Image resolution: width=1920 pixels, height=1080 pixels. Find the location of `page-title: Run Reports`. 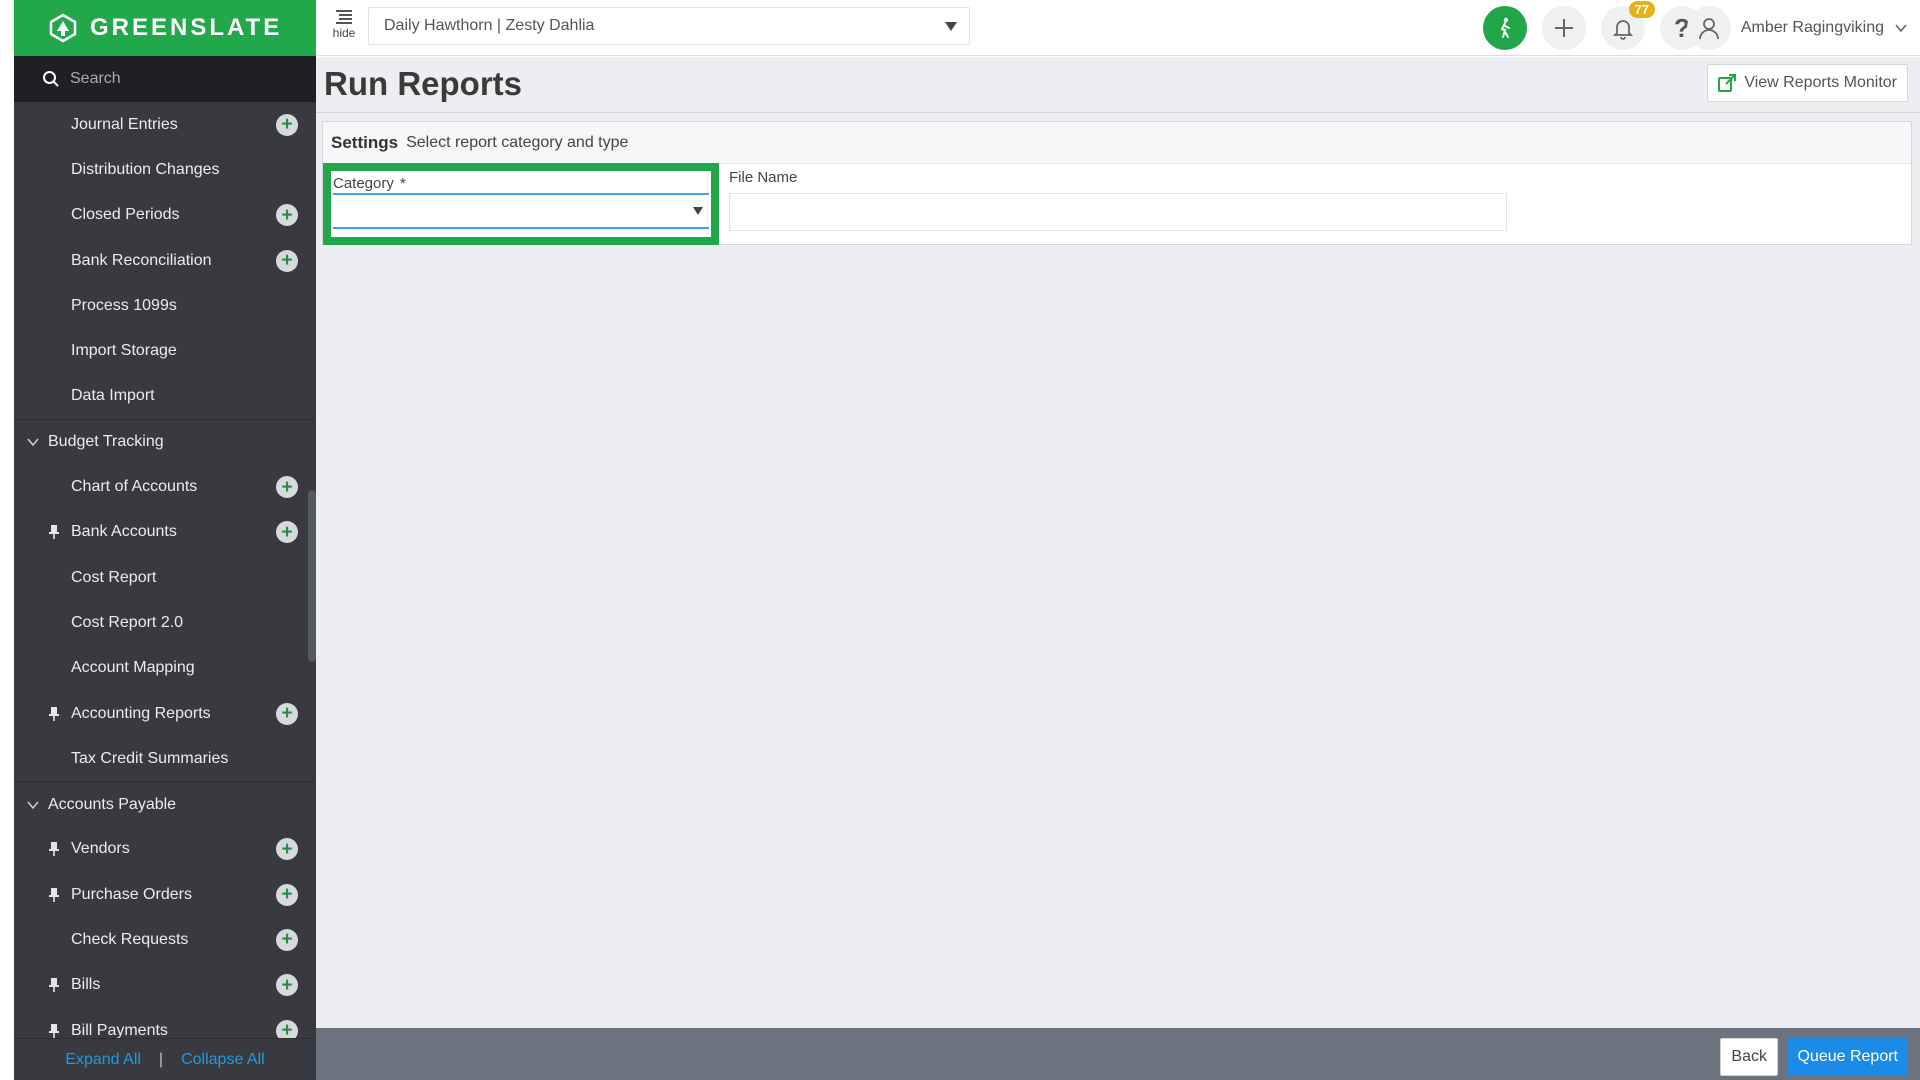

page-title: Run Reports is located at coordinates (423, 83).